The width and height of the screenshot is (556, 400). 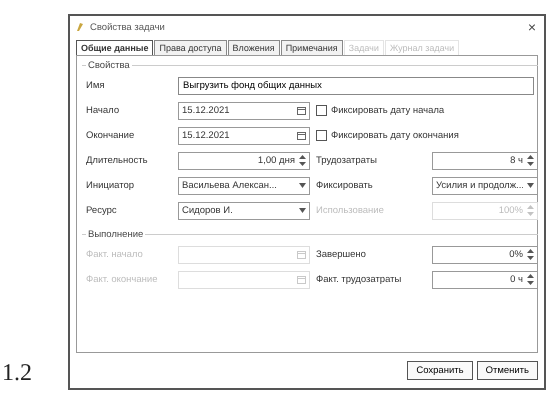 What do you see at coordinates (311, 47) in the screenshot?
I see `tab: Примечания` at bounding box center [311, 47].